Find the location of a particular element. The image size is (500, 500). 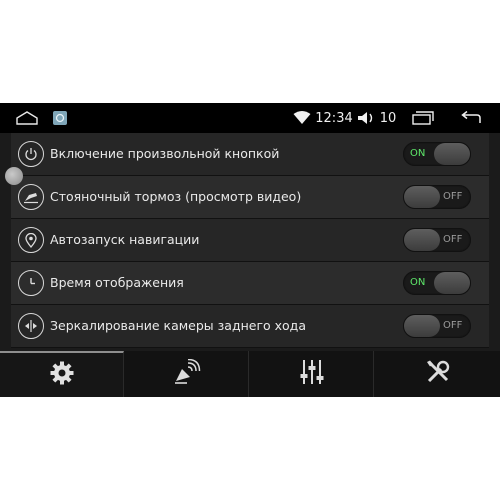

app-thumbnail-icon is located at coordinates (60, 118).